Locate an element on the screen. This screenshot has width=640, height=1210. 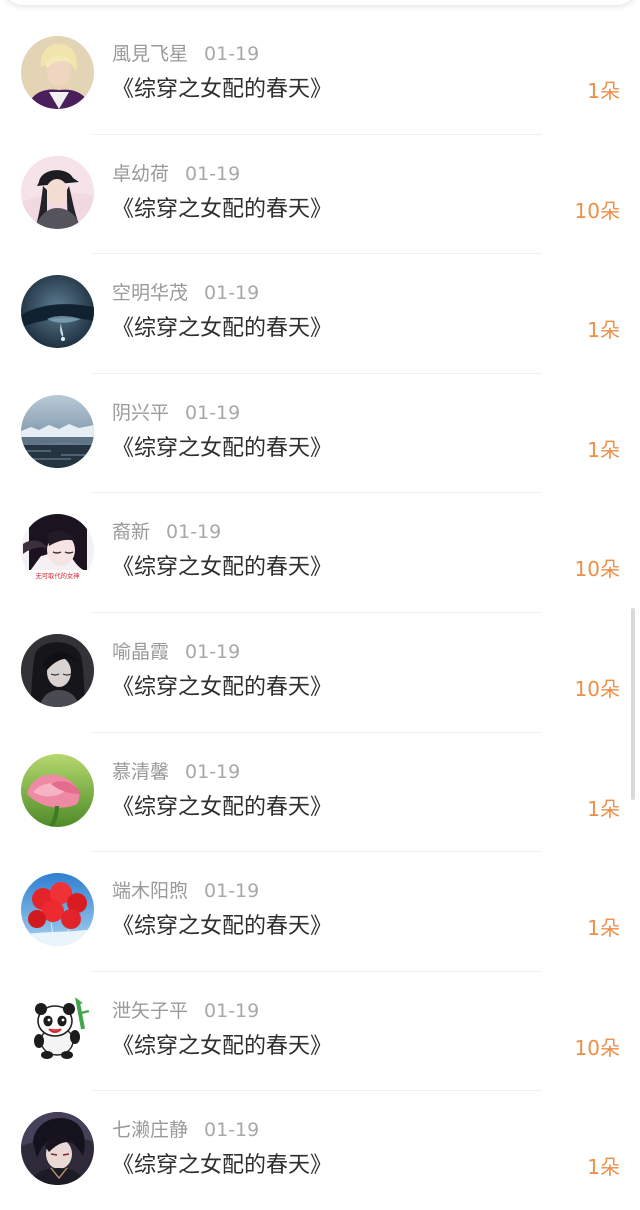
user-name-line: 喻晶霞 01-19 is located at coordinates (176, 652).